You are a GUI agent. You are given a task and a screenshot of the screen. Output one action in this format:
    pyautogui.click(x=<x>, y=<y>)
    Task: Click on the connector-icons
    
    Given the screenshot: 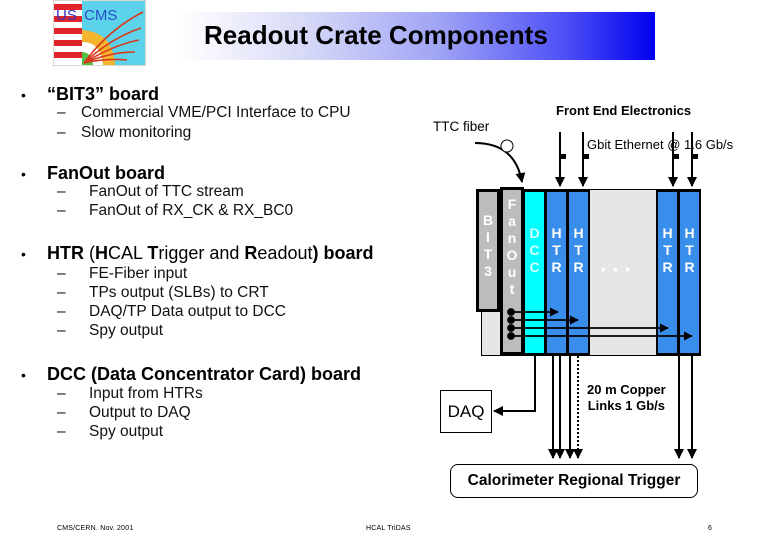 What is the action you would take?
    pyautogui.click(x=629, y=156)
    